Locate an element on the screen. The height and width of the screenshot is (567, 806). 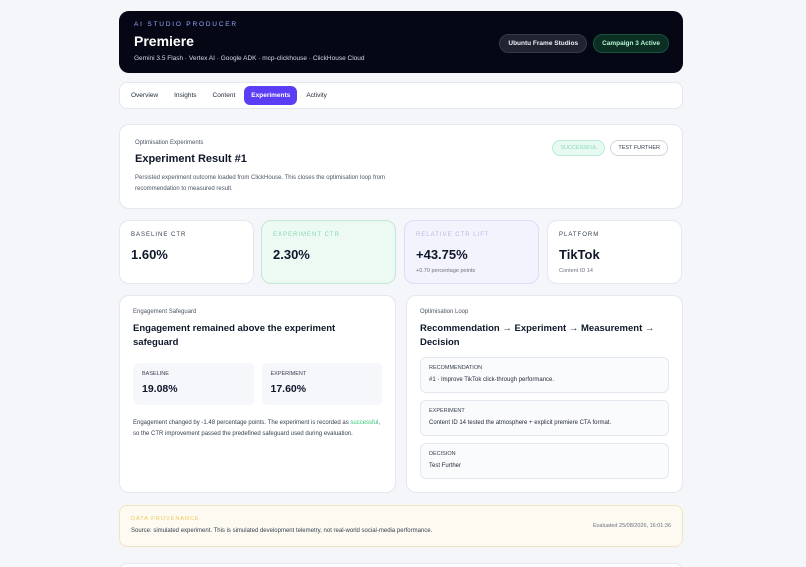
metric-platform: PLATFORM TikTok Content ID 14 is located at coordinates (614, 252).